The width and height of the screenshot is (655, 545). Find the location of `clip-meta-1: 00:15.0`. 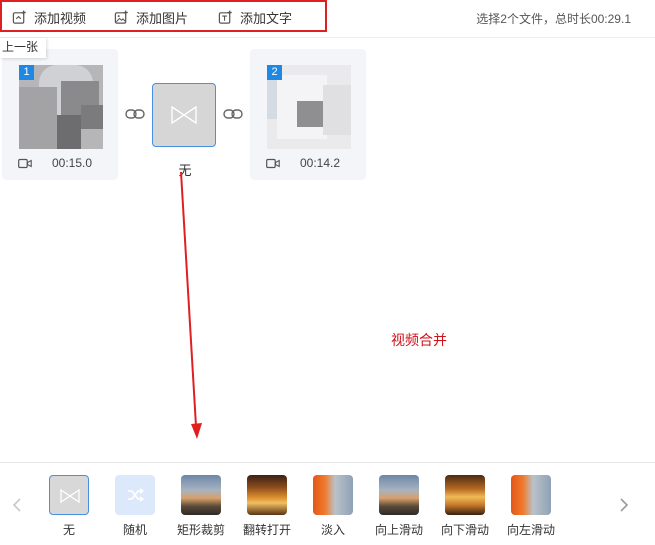

clip-meta-1: 00:15.0 is located at coordinates (63, 163).